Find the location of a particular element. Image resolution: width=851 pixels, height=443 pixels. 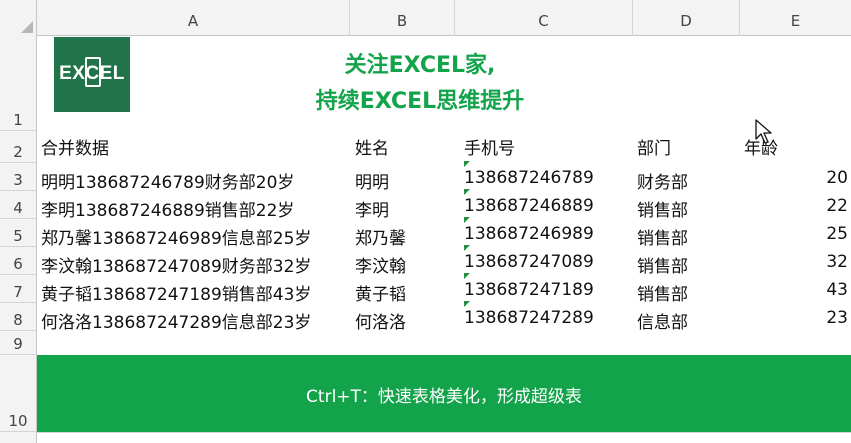

row-header-3: 3 is located at coordinates (18, 177).